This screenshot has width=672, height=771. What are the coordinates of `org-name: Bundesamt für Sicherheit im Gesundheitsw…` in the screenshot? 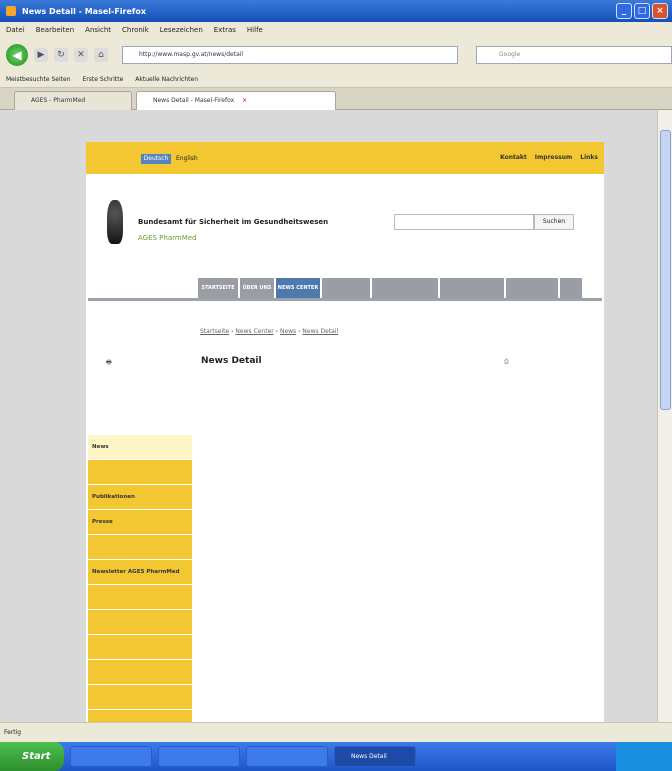 It's located at (233, 222).